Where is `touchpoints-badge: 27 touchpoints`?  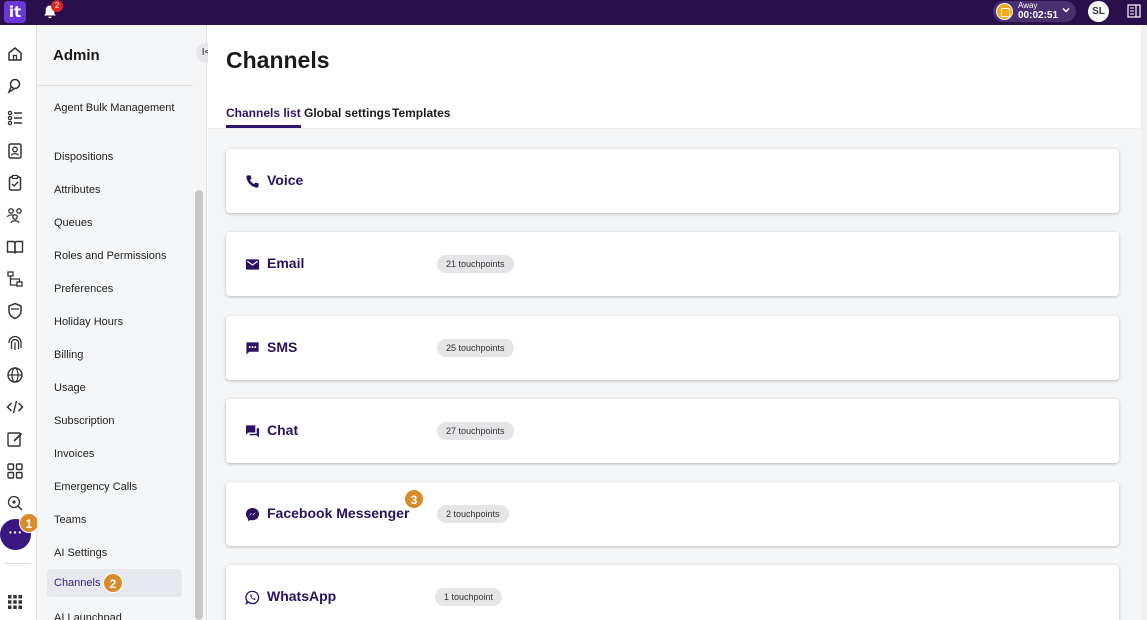 touchpoints-badge: 27 touchpoints is located at coordinates (475, 431).